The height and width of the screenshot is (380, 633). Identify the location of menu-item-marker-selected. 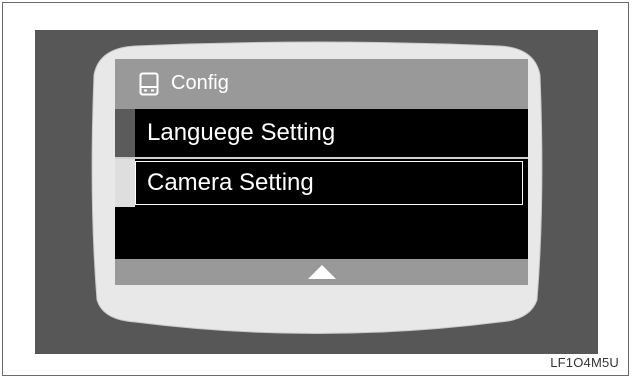
(125, 183).